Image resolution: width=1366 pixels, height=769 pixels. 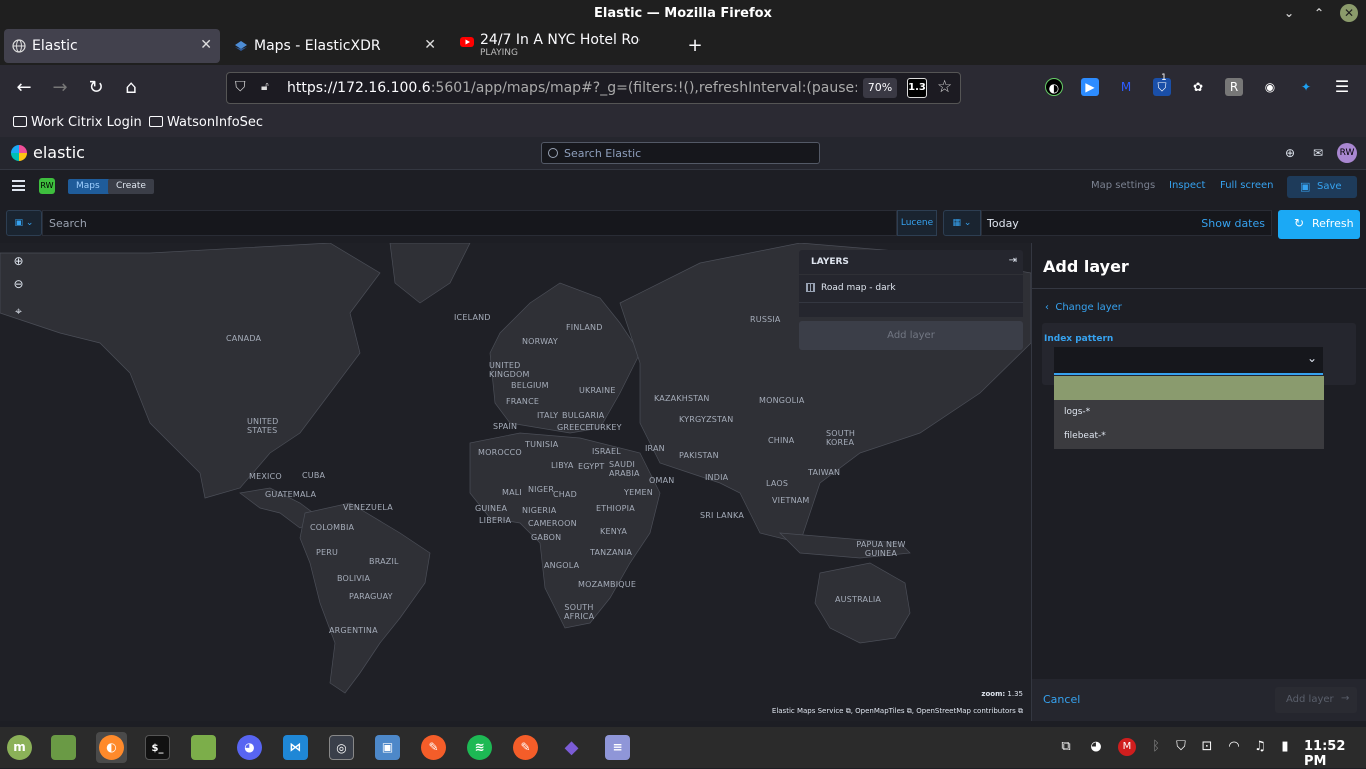 What do you see at coordinates (206, 122) in the screenshot?
I see `bookmark-folder: WatsonInfoSec` at bounding box center [206, 122].